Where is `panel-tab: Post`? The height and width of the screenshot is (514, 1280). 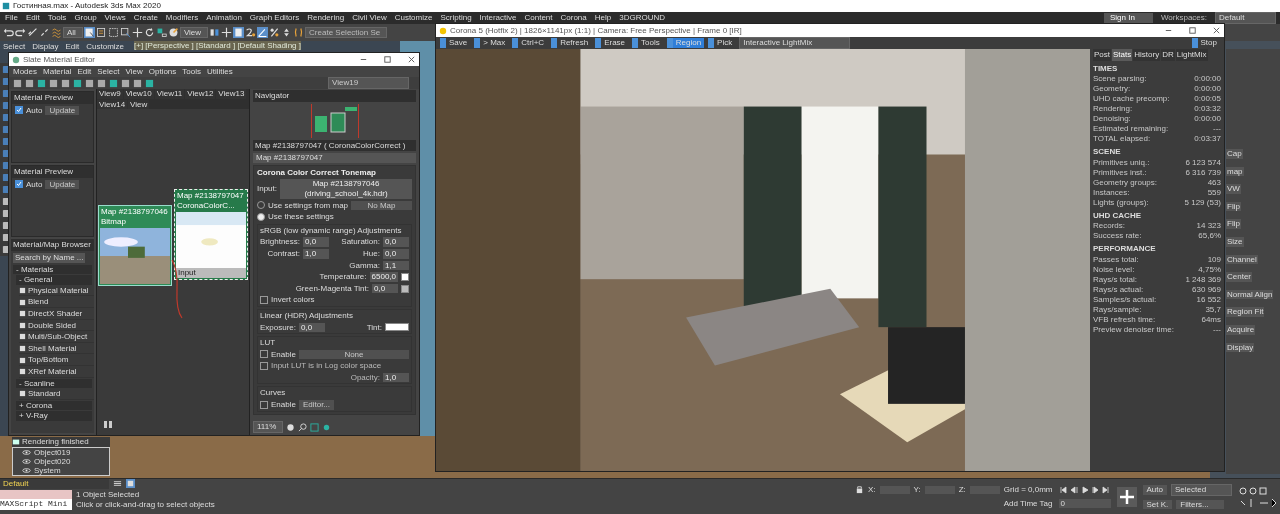
panel-tab: Post is located at coordinates (1102, 55).